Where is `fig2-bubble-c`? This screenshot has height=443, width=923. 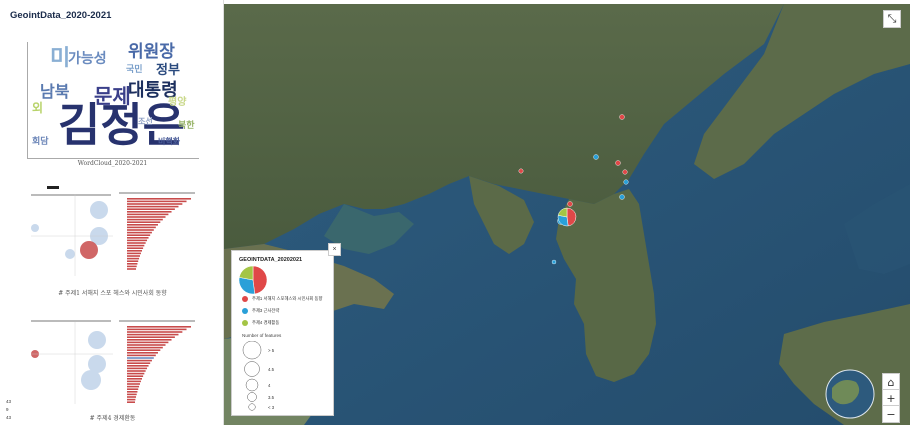 fig2-bubble-c is located at coordinates (91, 380).